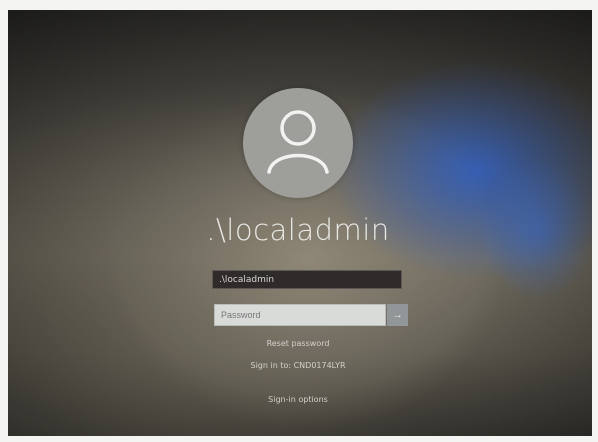 The width and height of the screenshot is (598, 442). I want to click on password-row: →, so click(311, 315).